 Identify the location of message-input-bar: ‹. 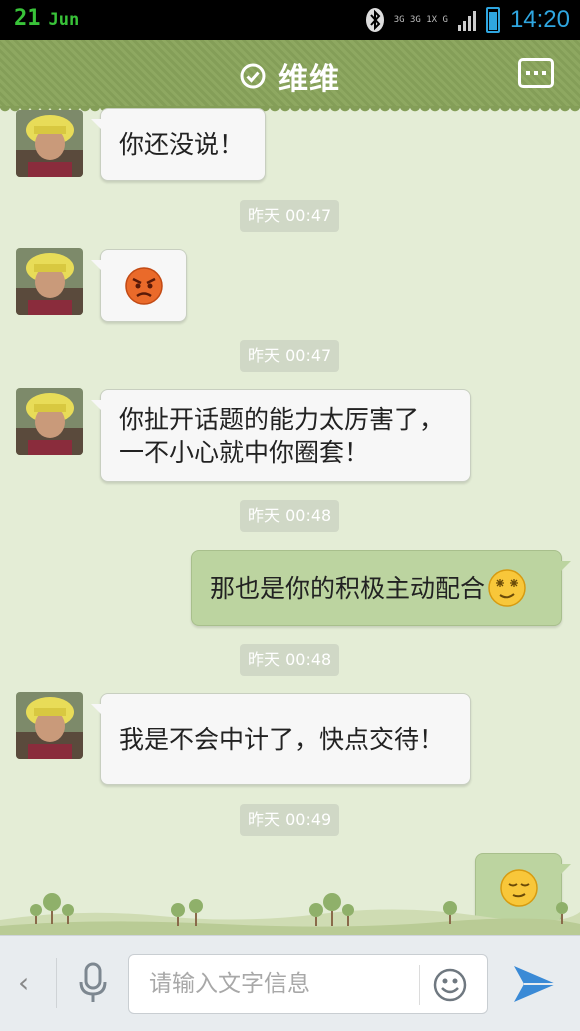
(290, 983).